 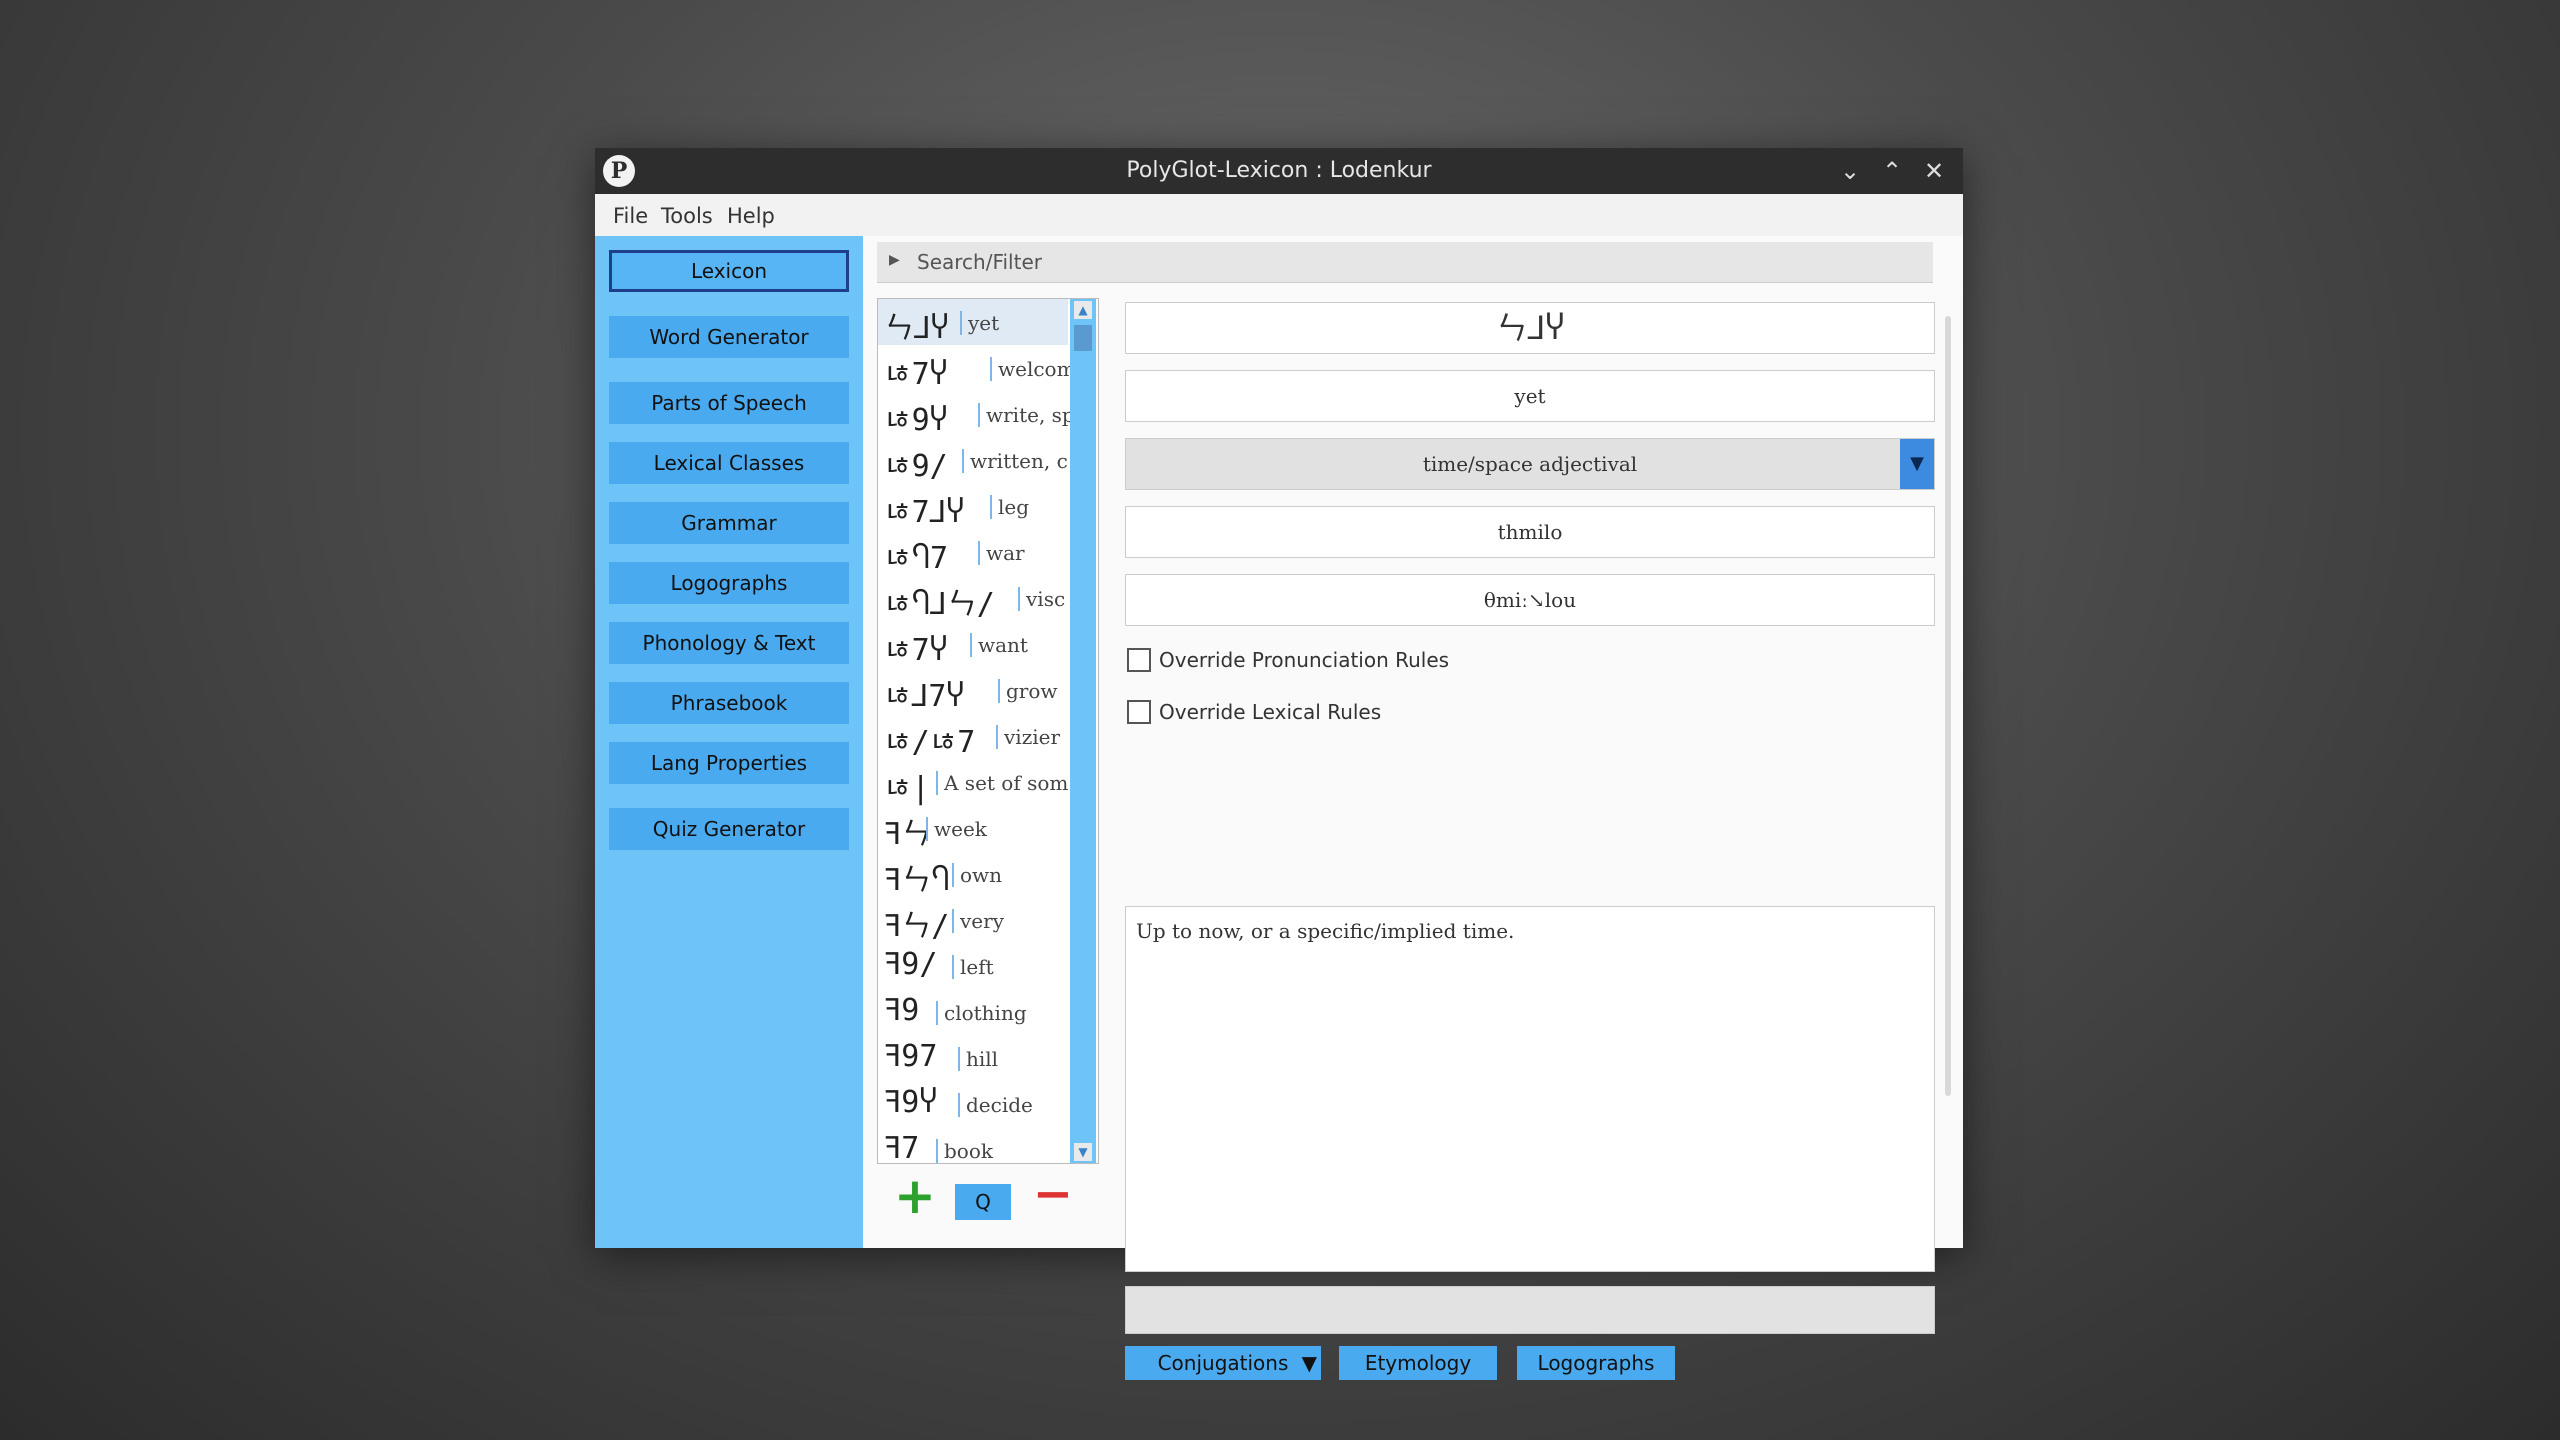 What do you see at coordinates (973, 828) in the screenshot?
I see `list-item: ꟻㄣ week` at bounding box center [973, 828].